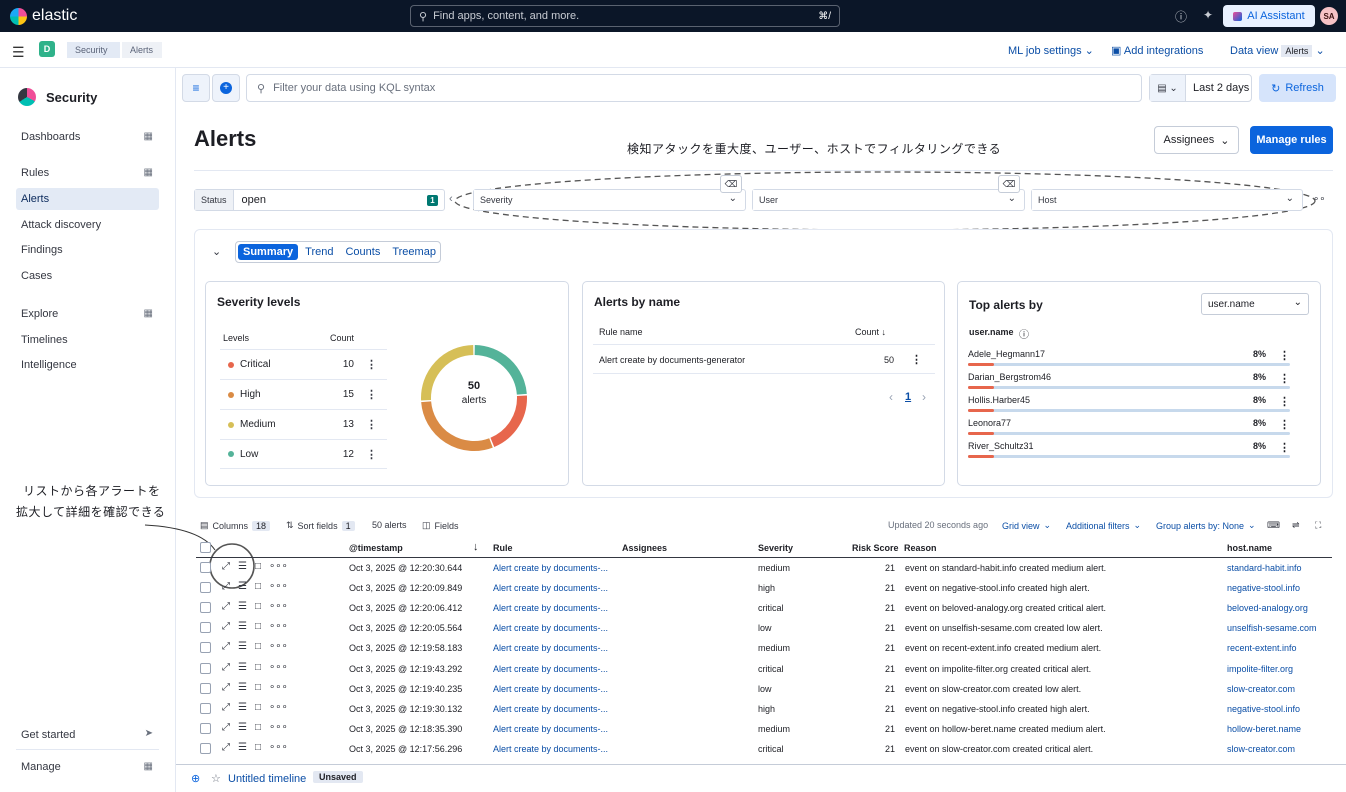 Image resolution: width=1346 pixels, height=792 pixels. Describe the element at coordinates (268, 252) in the screenshot. I see `tab-summary: Summary` at that location.